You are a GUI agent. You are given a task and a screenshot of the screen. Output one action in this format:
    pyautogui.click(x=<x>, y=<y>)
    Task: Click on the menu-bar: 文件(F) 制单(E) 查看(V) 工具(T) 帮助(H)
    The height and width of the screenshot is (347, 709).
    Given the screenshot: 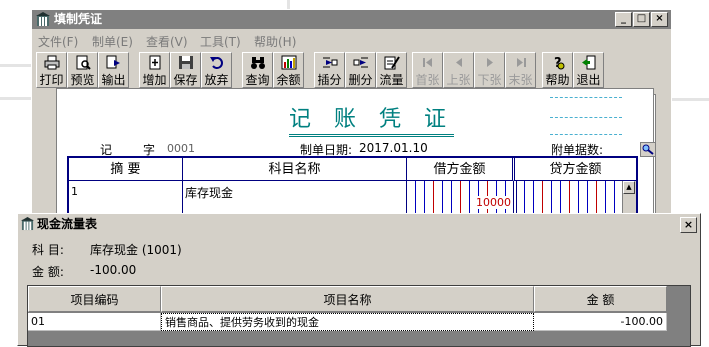 What is the action you would take?
    pyautogui.click(x=351, y=40)
    